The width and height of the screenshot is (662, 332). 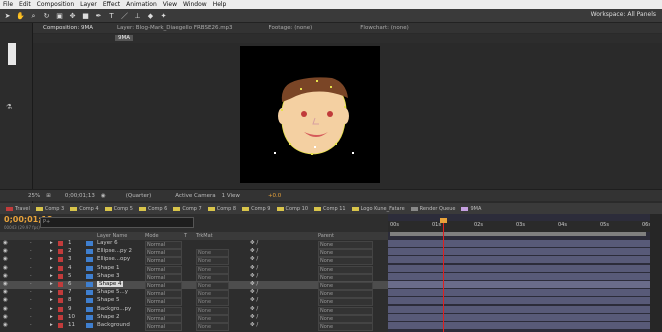 What do you see at coordinates (153, 209) in the screenshot?
I see `timeline-tab: Comp 6` at bounding box center [153, 209].